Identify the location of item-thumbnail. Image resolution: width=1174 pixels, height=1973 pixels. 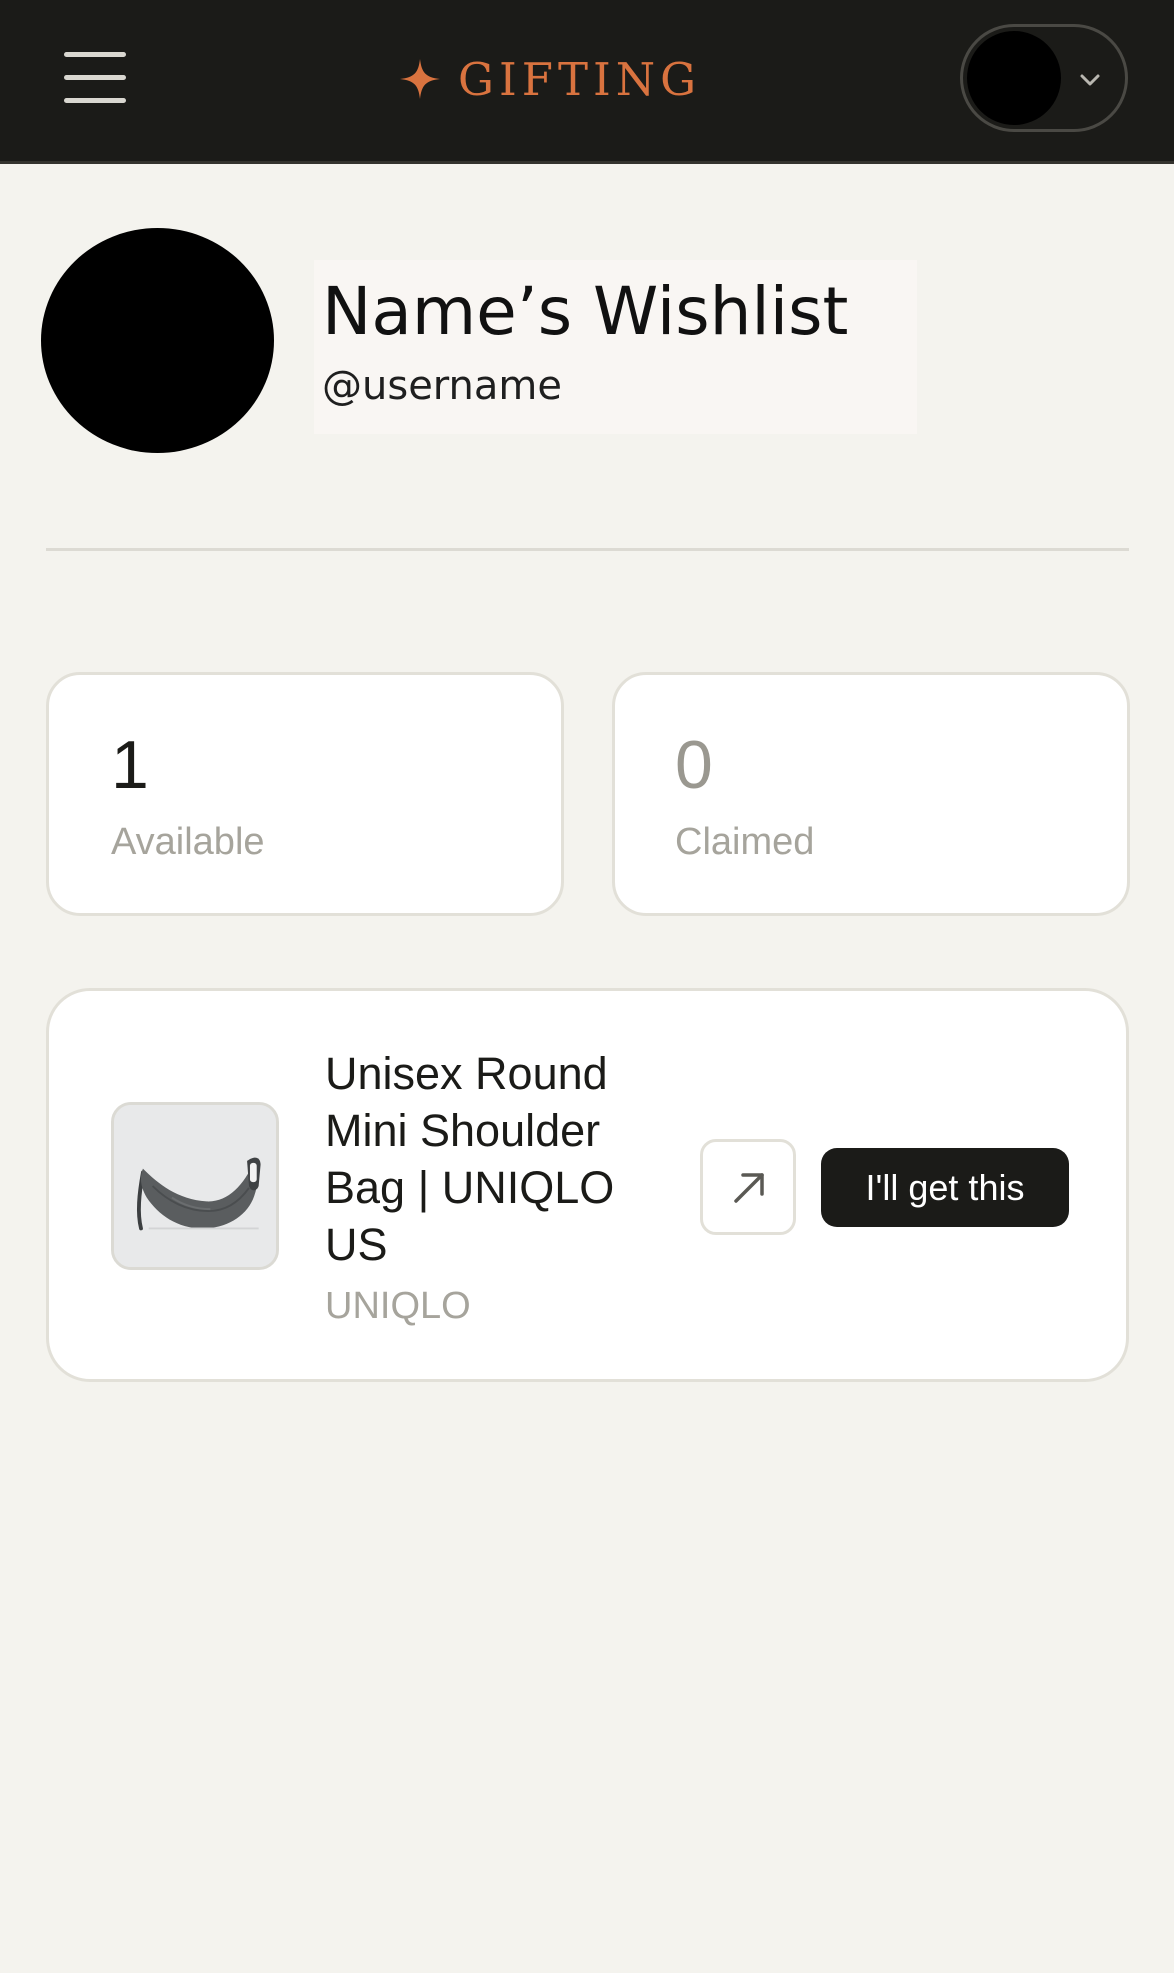
(195, 1186).